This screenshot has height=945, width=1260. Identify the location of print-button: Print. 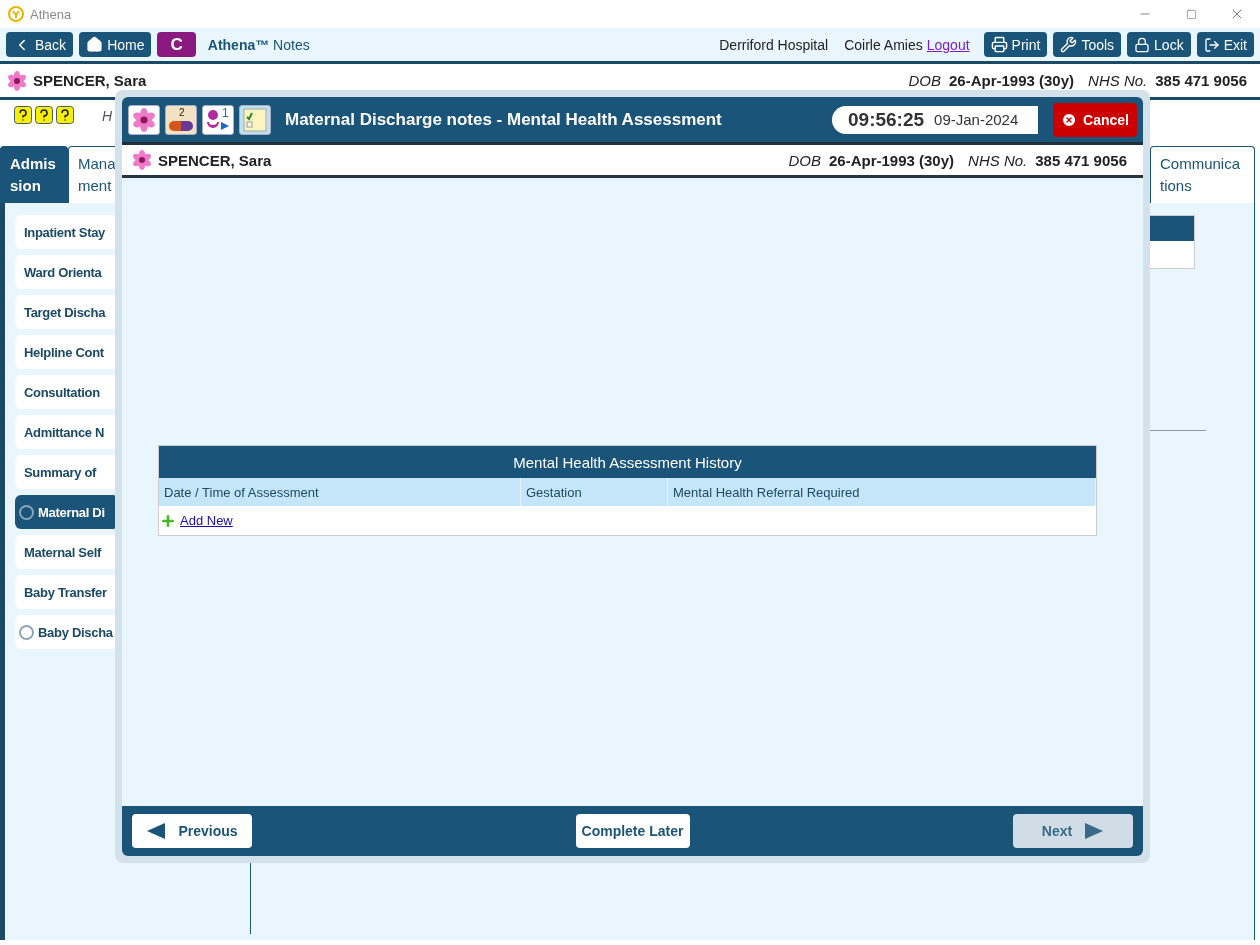
(1015, 44).